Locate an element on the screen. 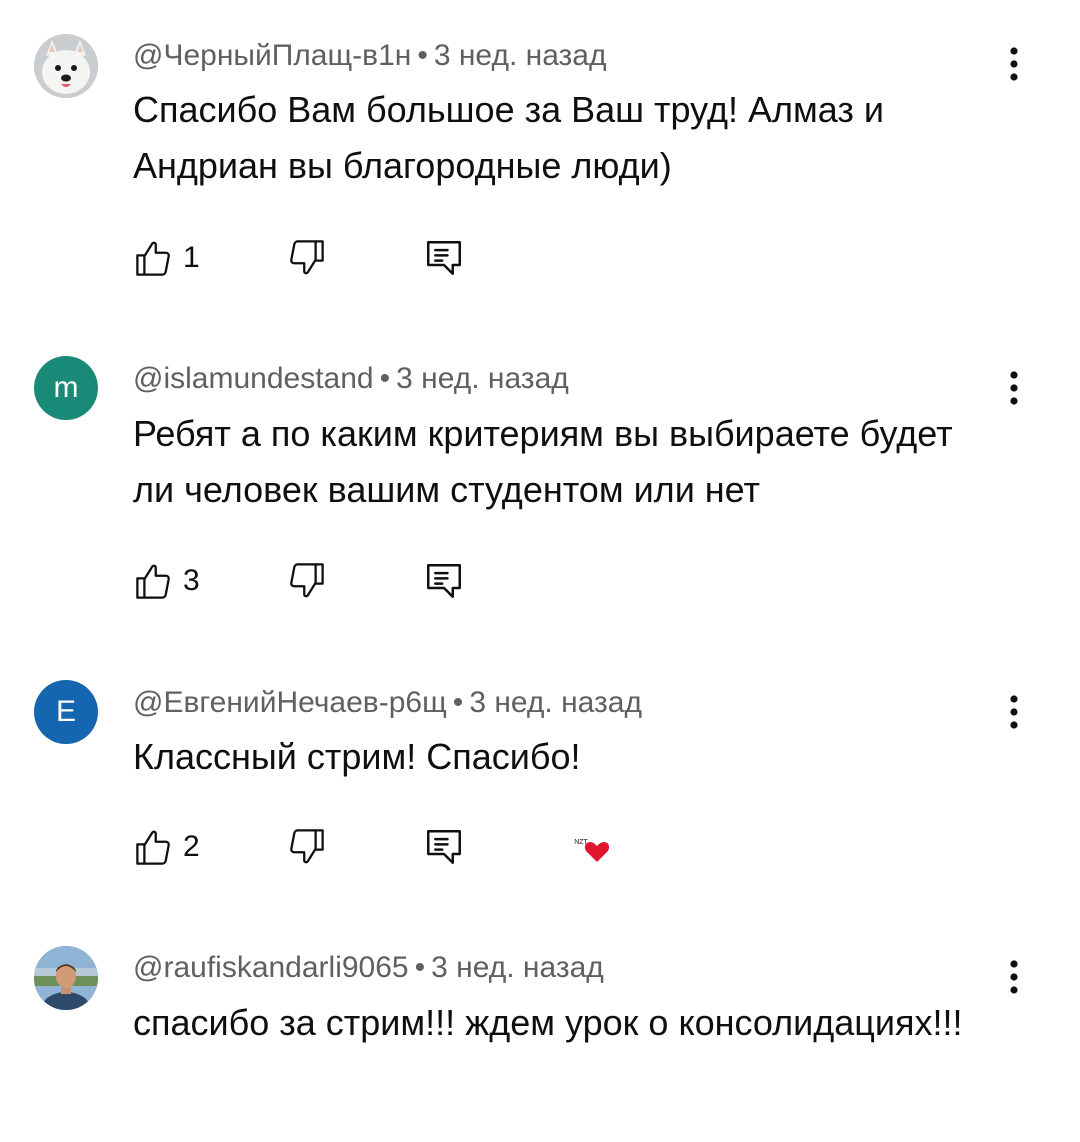  avatar: E is located at coordinates (66, 712).